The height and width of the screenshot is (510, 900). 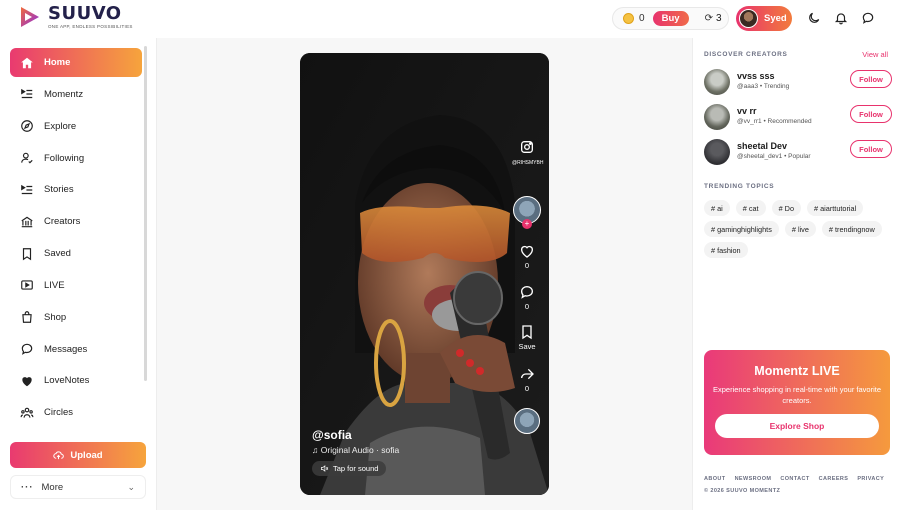 What do you see at coordinates (875, 54) in the screenshot?
I see `view-all-link: View all` at bounding box center [875, 54].